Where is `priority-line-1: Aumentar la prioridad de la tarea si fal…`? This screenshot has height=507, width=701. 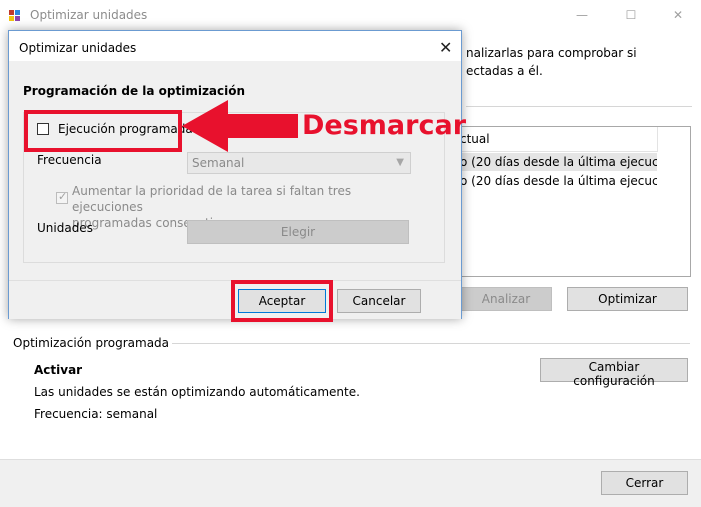
priority-line-1: Aumentar la prioridad de la tarea si fal… is located at coordinates (212, 199).